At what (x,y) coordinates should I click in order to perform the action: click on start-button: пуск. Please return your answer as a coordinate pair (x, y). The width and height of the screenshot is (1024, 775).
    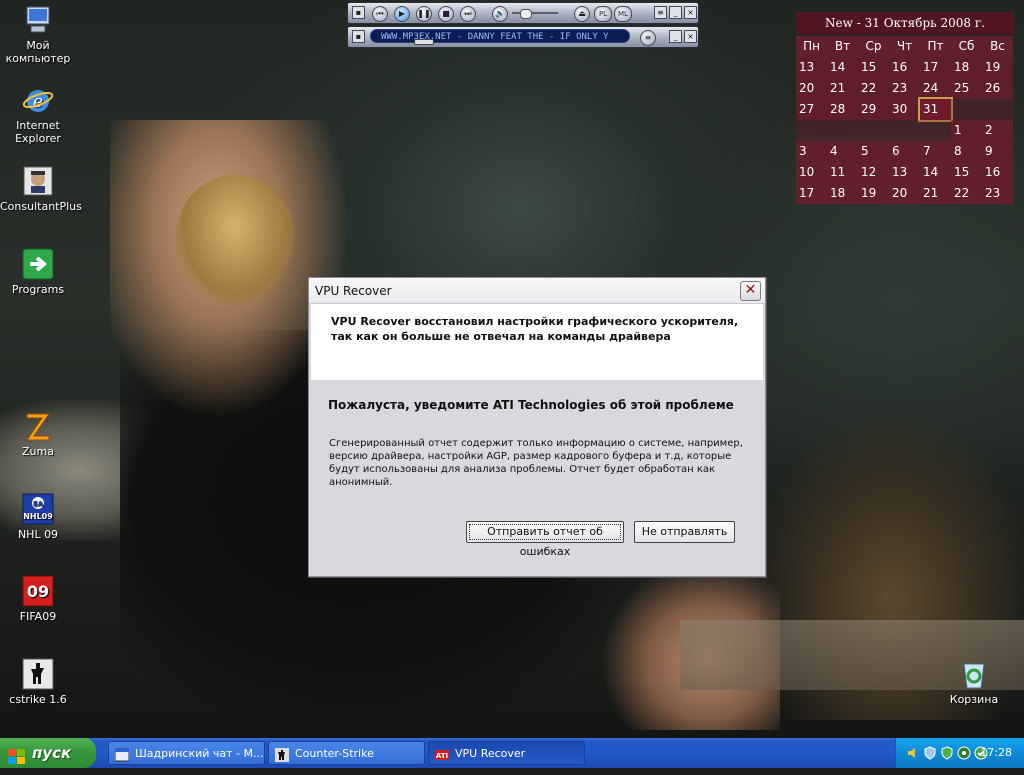
    Looking at the image, I should click on (48, 753).